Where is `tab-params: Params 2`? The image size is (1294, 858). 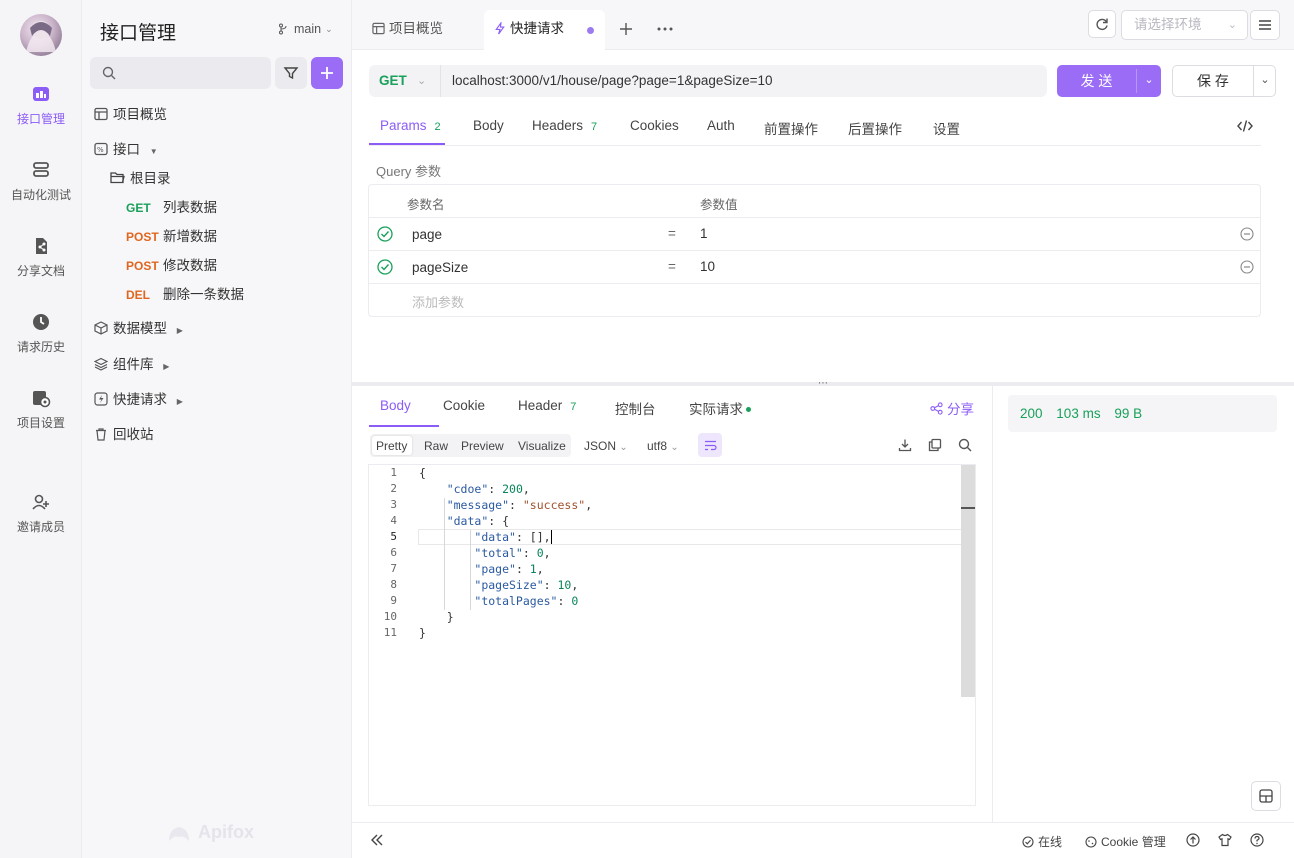 tab-params: Params 2 is located at coordinates (410, 125).